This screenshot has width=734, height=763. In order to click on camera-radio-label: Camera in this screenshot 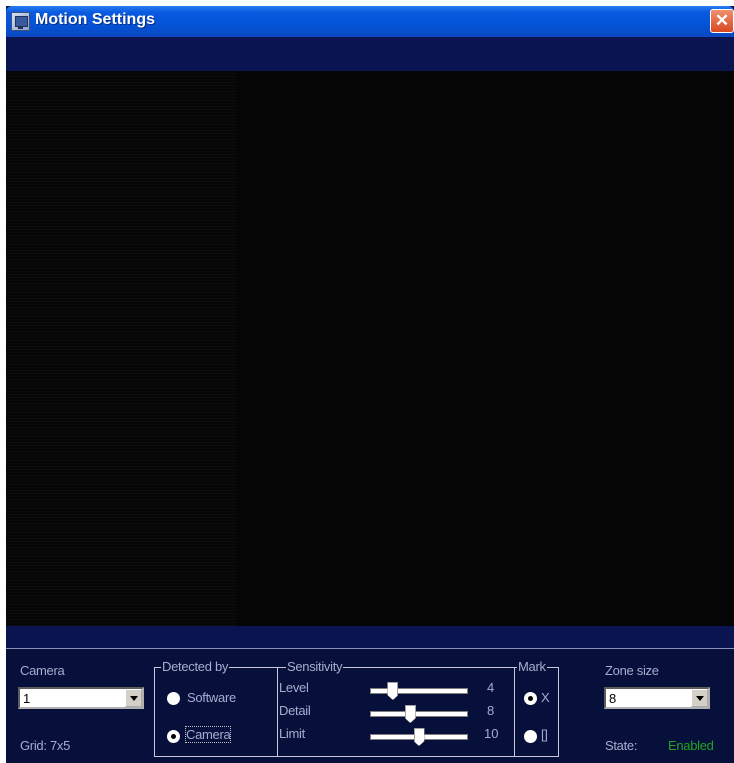, I will do `click(208, 734)`.